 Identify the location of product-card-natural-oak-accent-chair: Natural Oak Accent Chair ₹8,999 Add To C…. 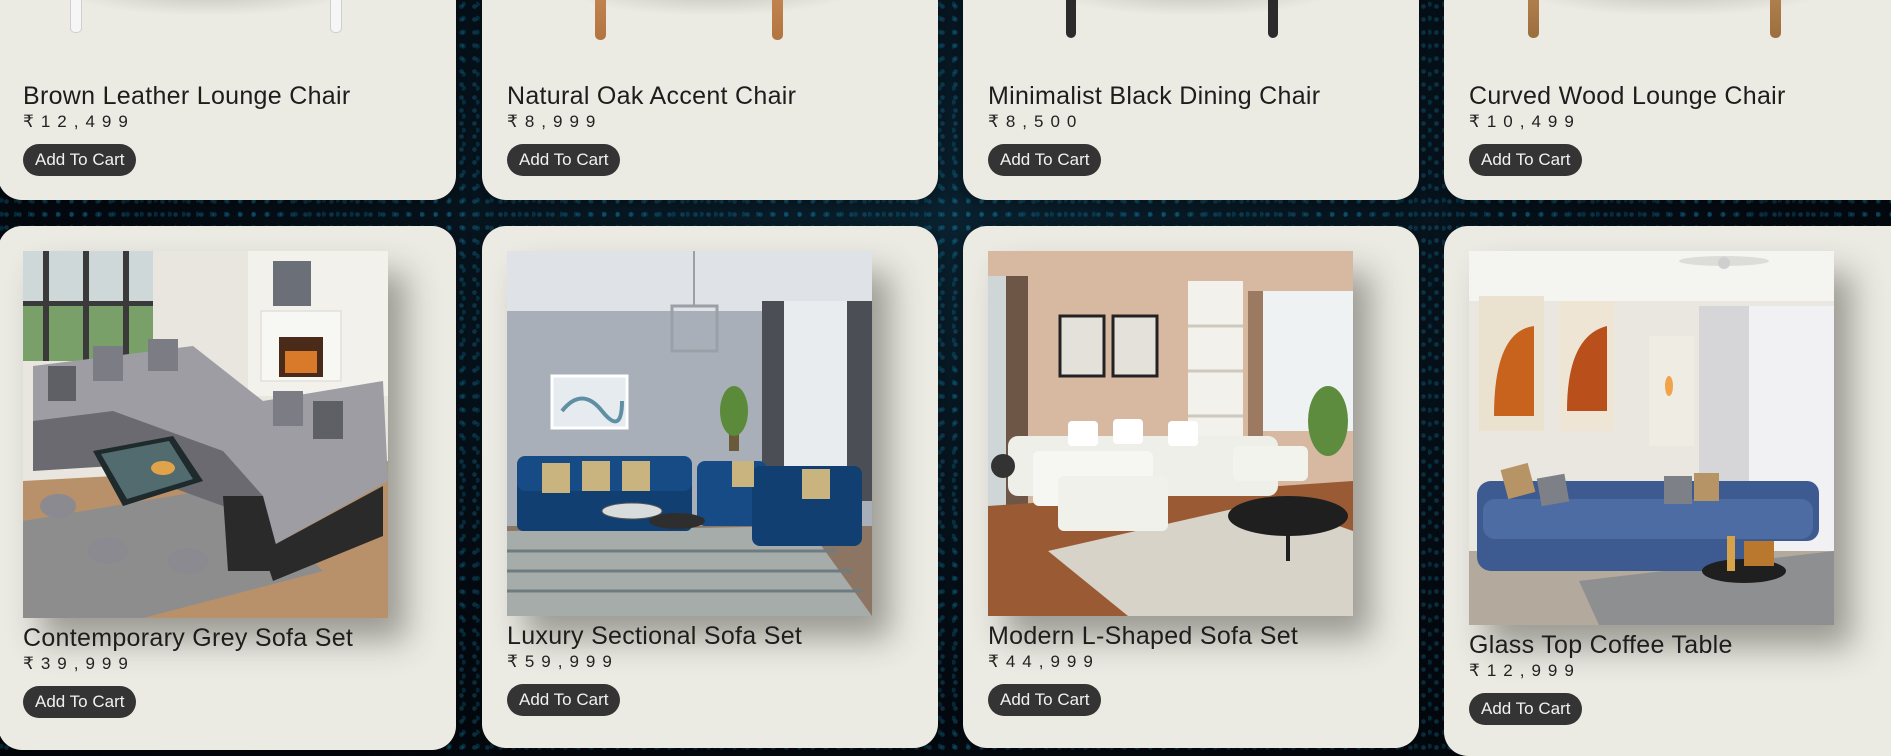
(710, 100).